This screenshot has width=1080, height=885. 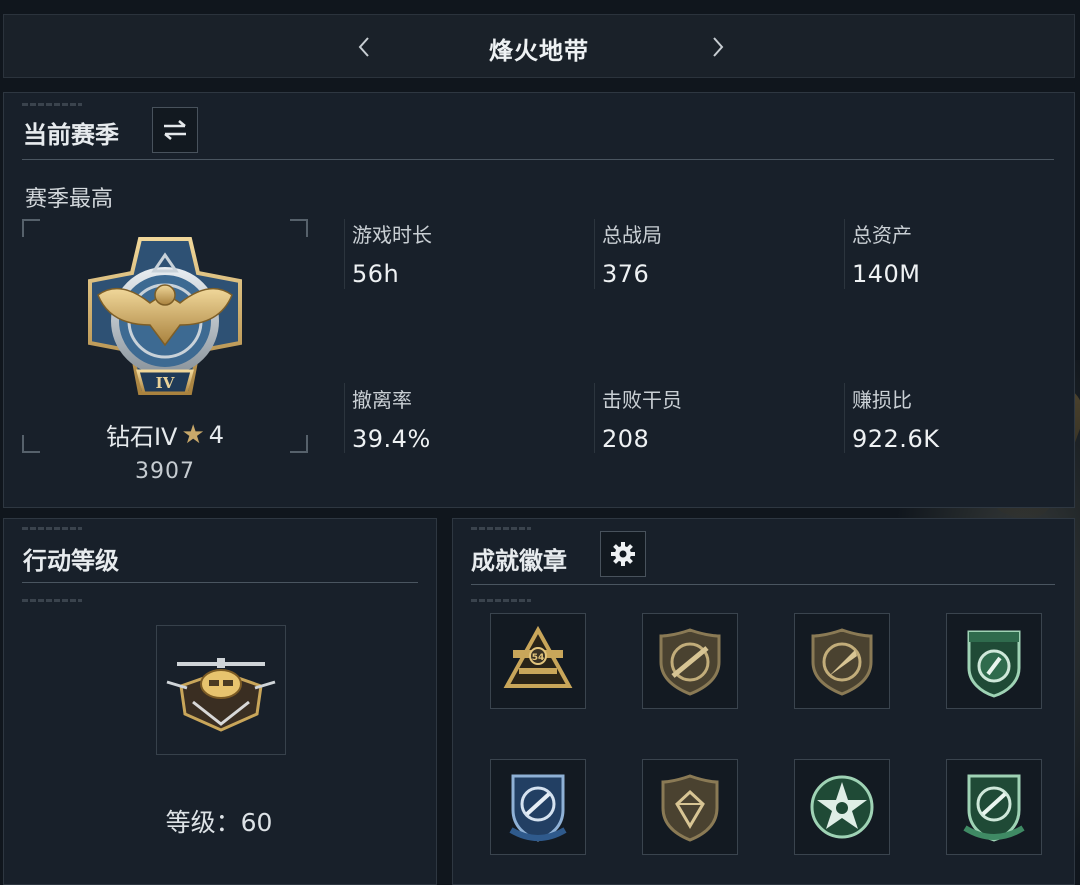 I want to click on next-mode-button, so click(x=718, y=47).